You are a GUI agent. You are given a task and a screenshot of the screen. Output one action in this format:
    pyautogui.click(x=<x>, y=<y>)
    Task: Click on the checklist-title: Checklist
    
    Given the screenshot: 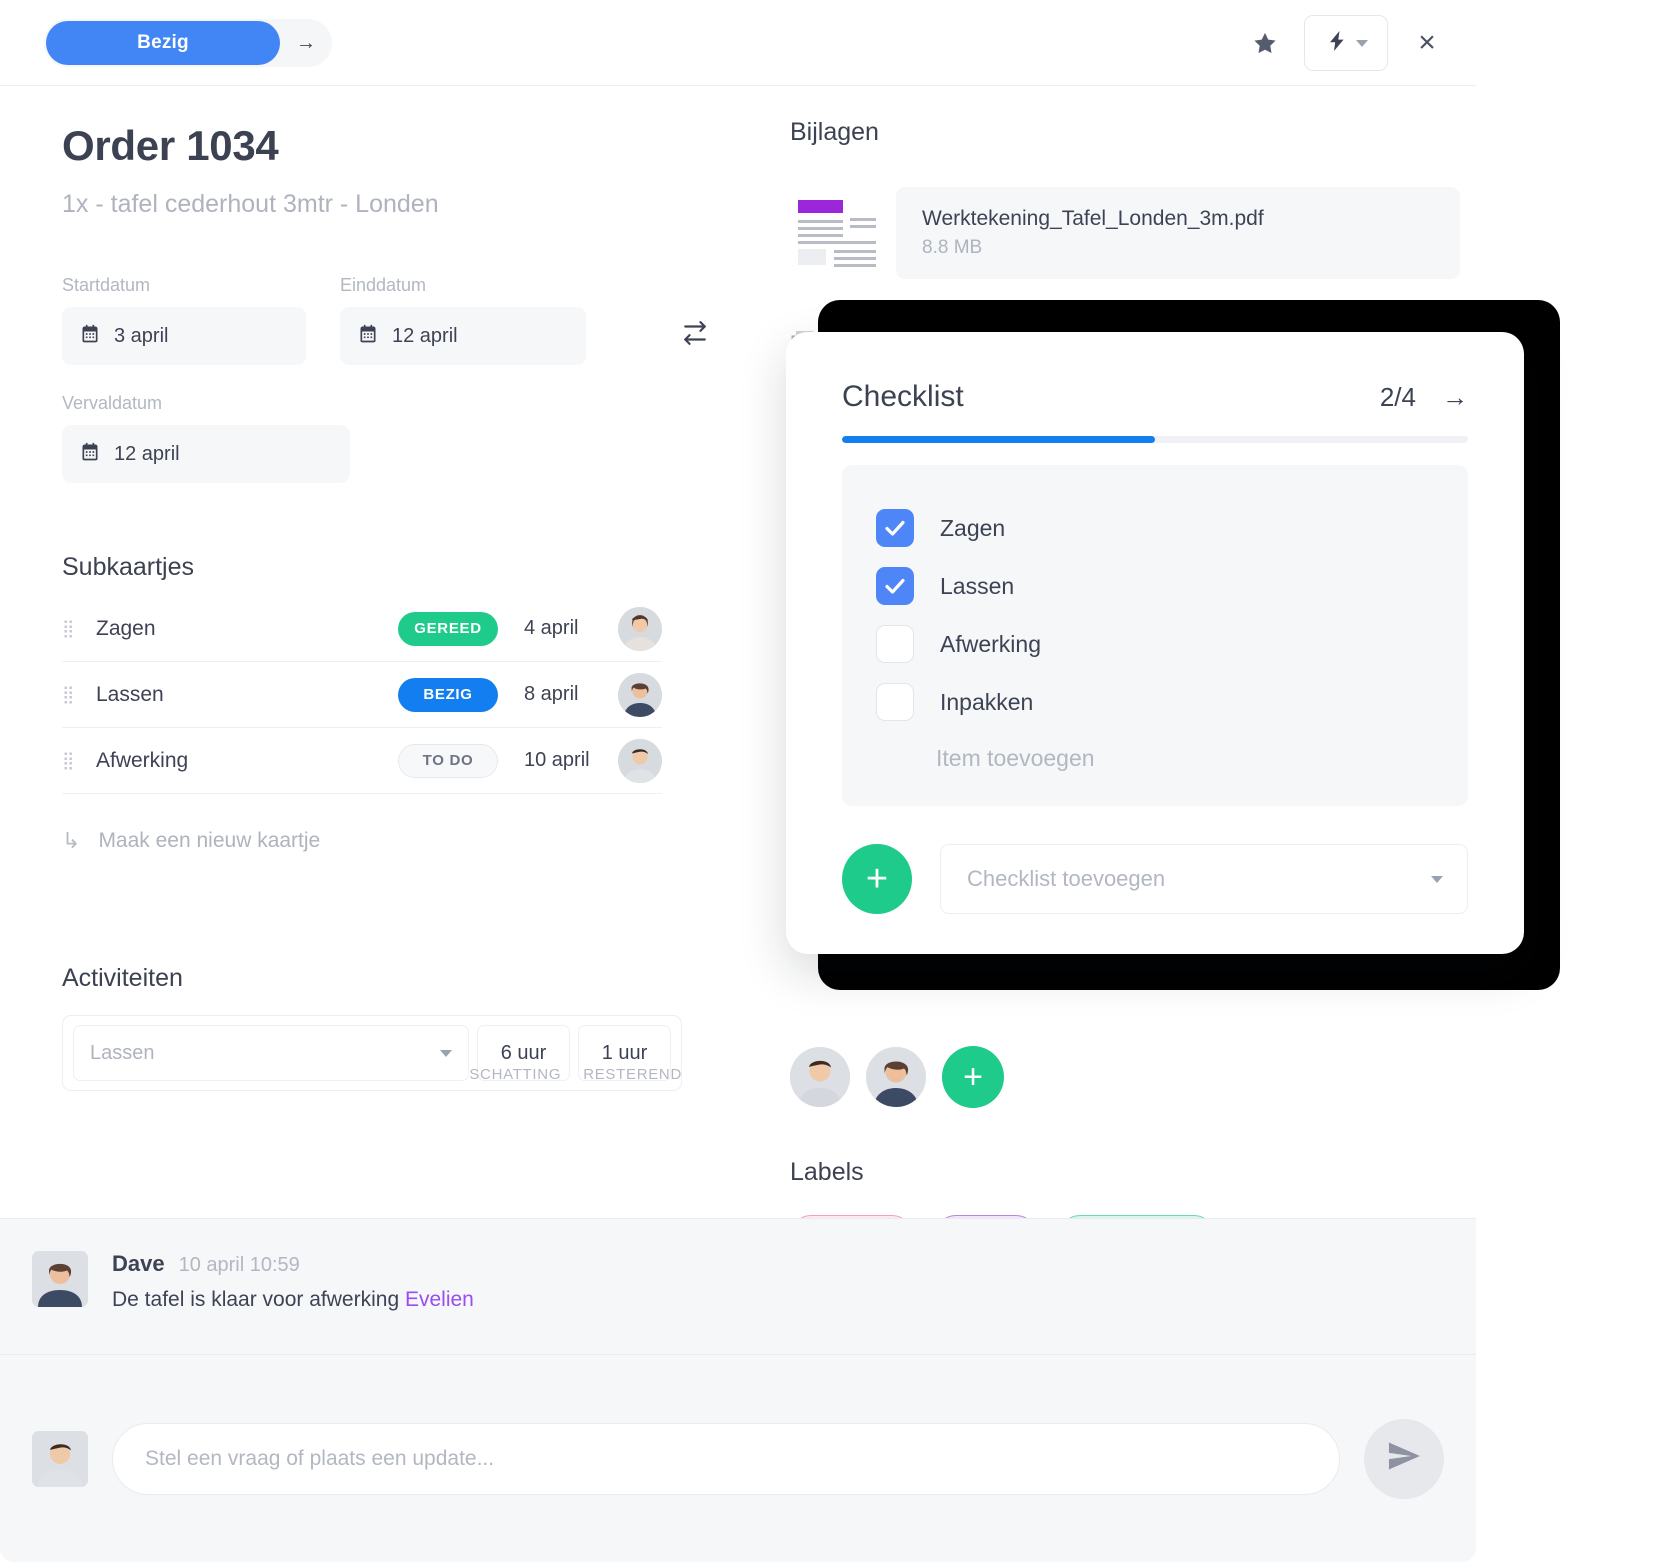 What is the action you would take?
    pyautogui.click(x=903, y=396)
    